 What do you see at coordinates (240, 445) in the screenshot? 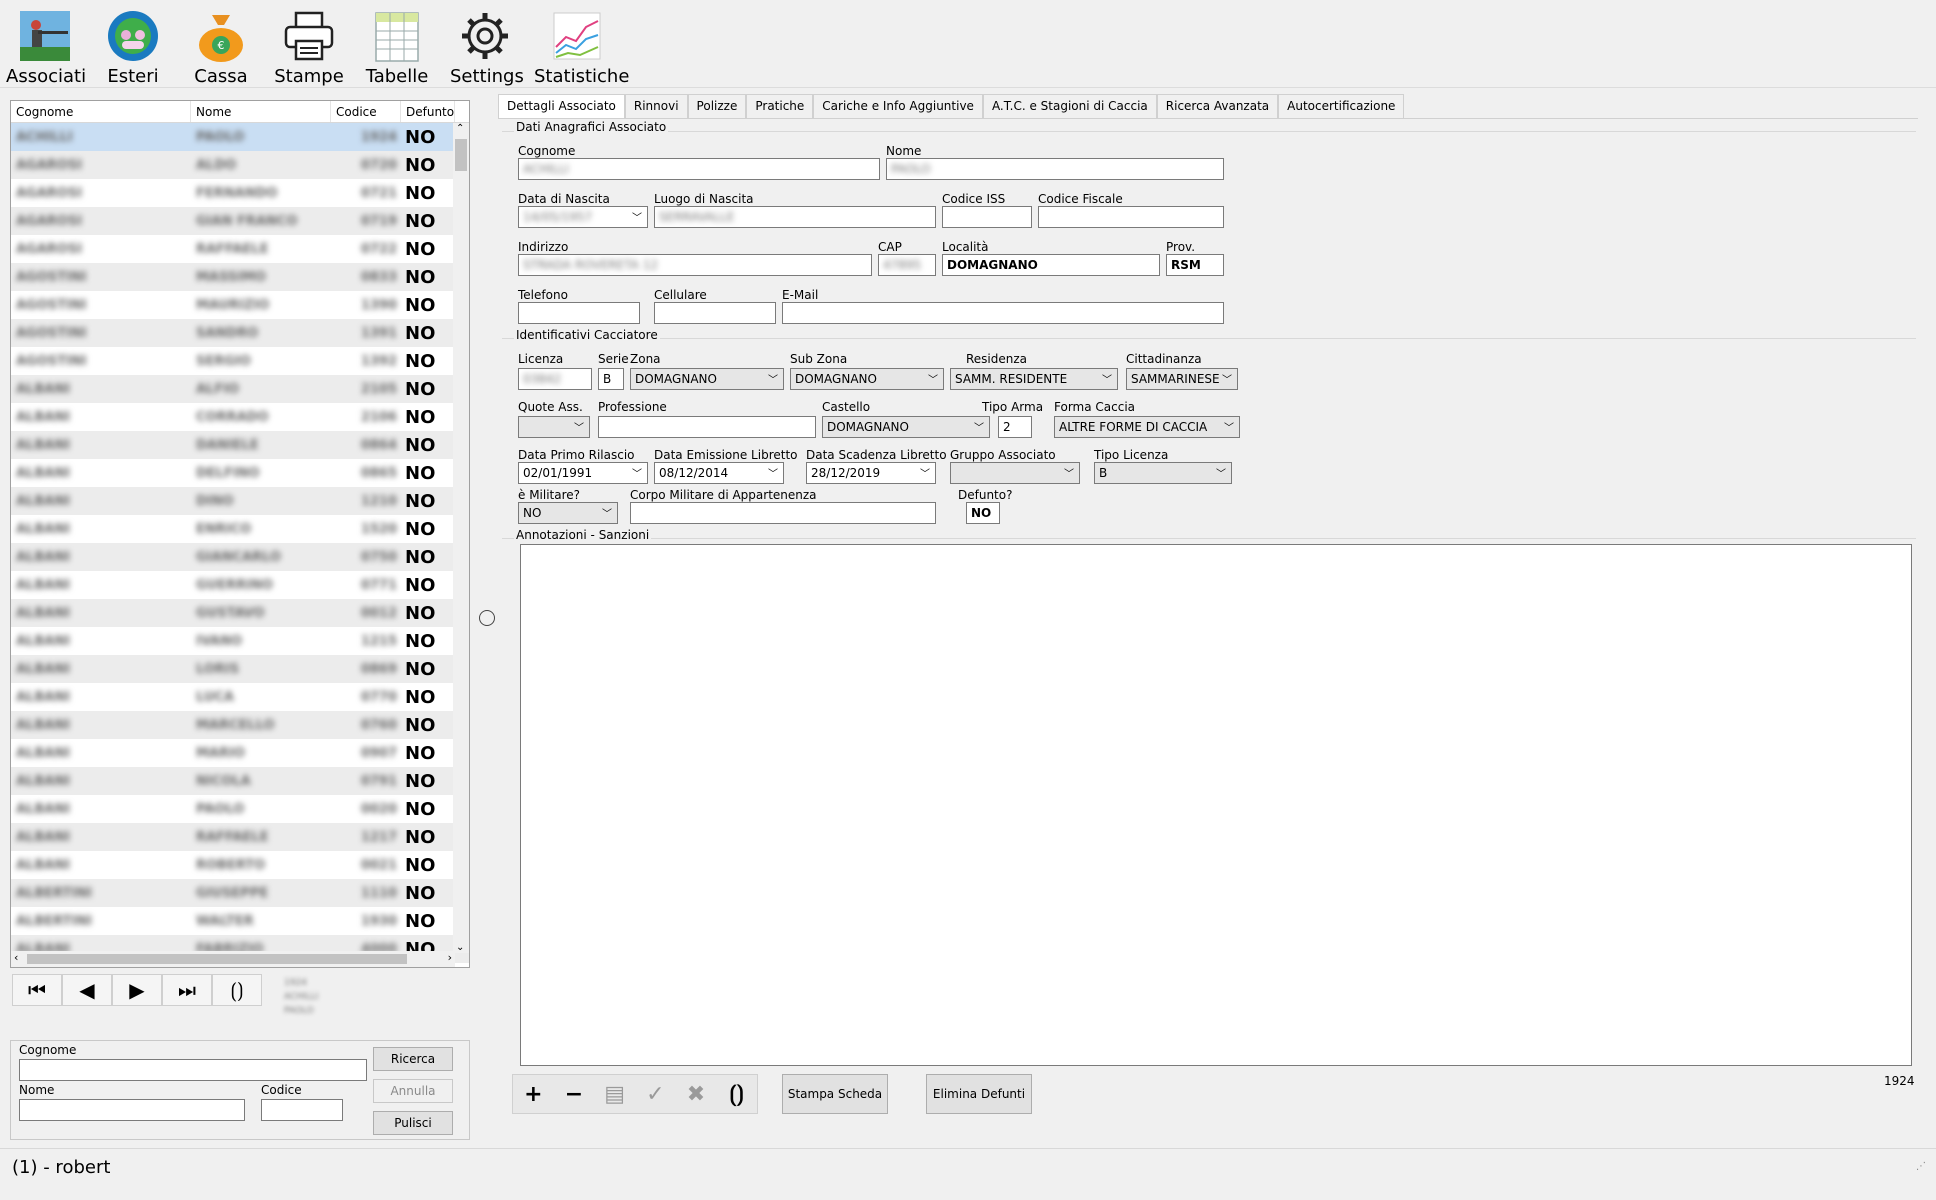
I see `table-row: ALBANI DANIELE 0864 NO` at bounding box center [240, 445].